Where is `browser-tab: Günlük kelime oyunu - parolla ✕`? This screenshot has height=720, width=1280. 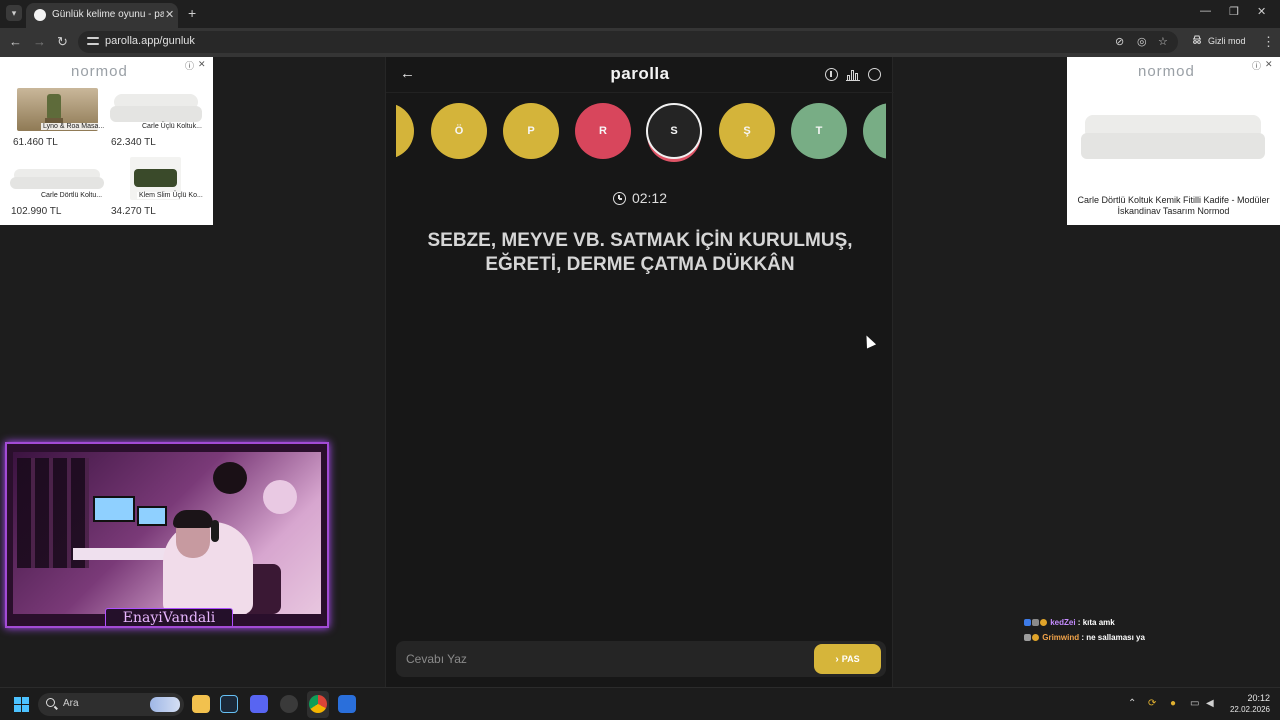 browser-tab: Günlük kelime oyunu - parolla ✕ is located at coordinates (102, 15).